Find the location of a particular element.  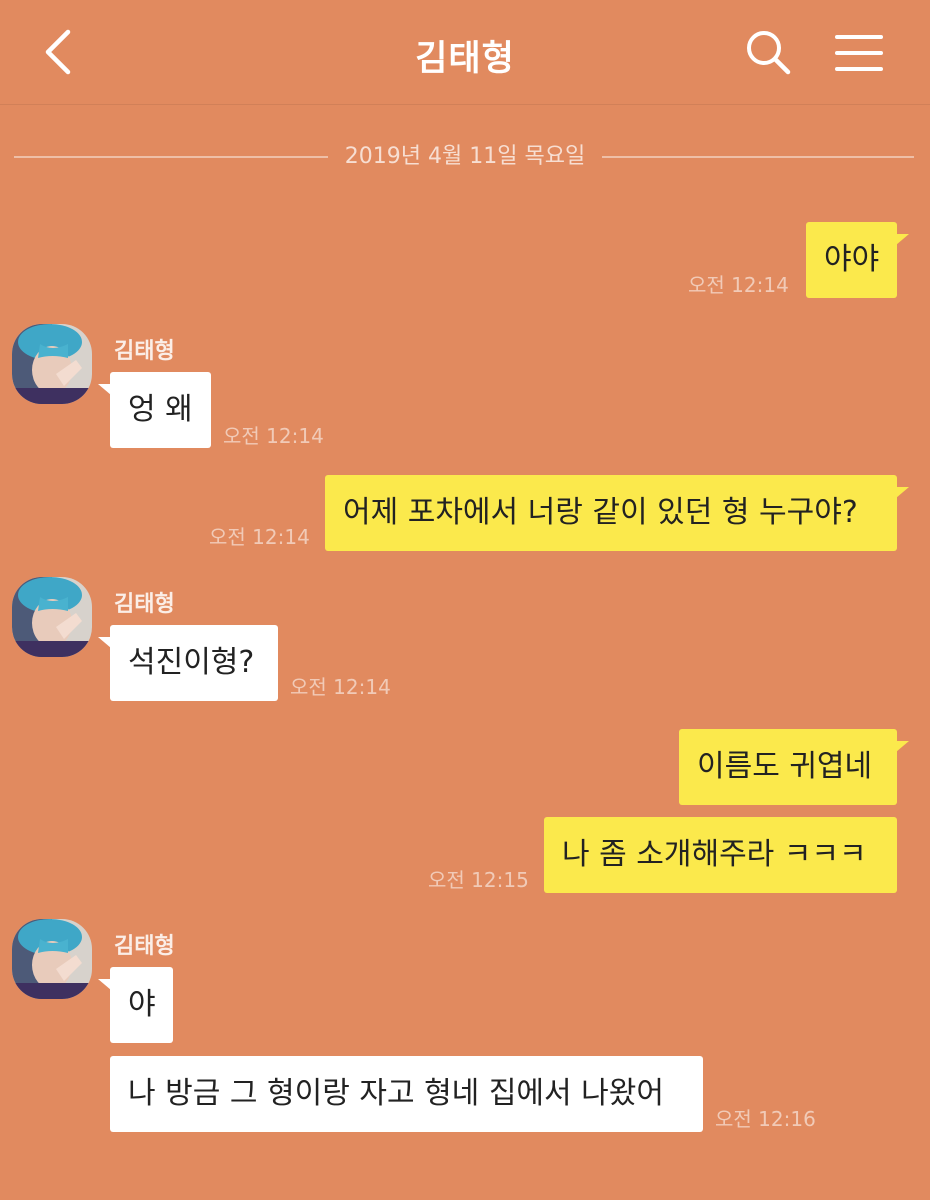

their-message-bubble: 야 is located at coordinates (141, 1005).